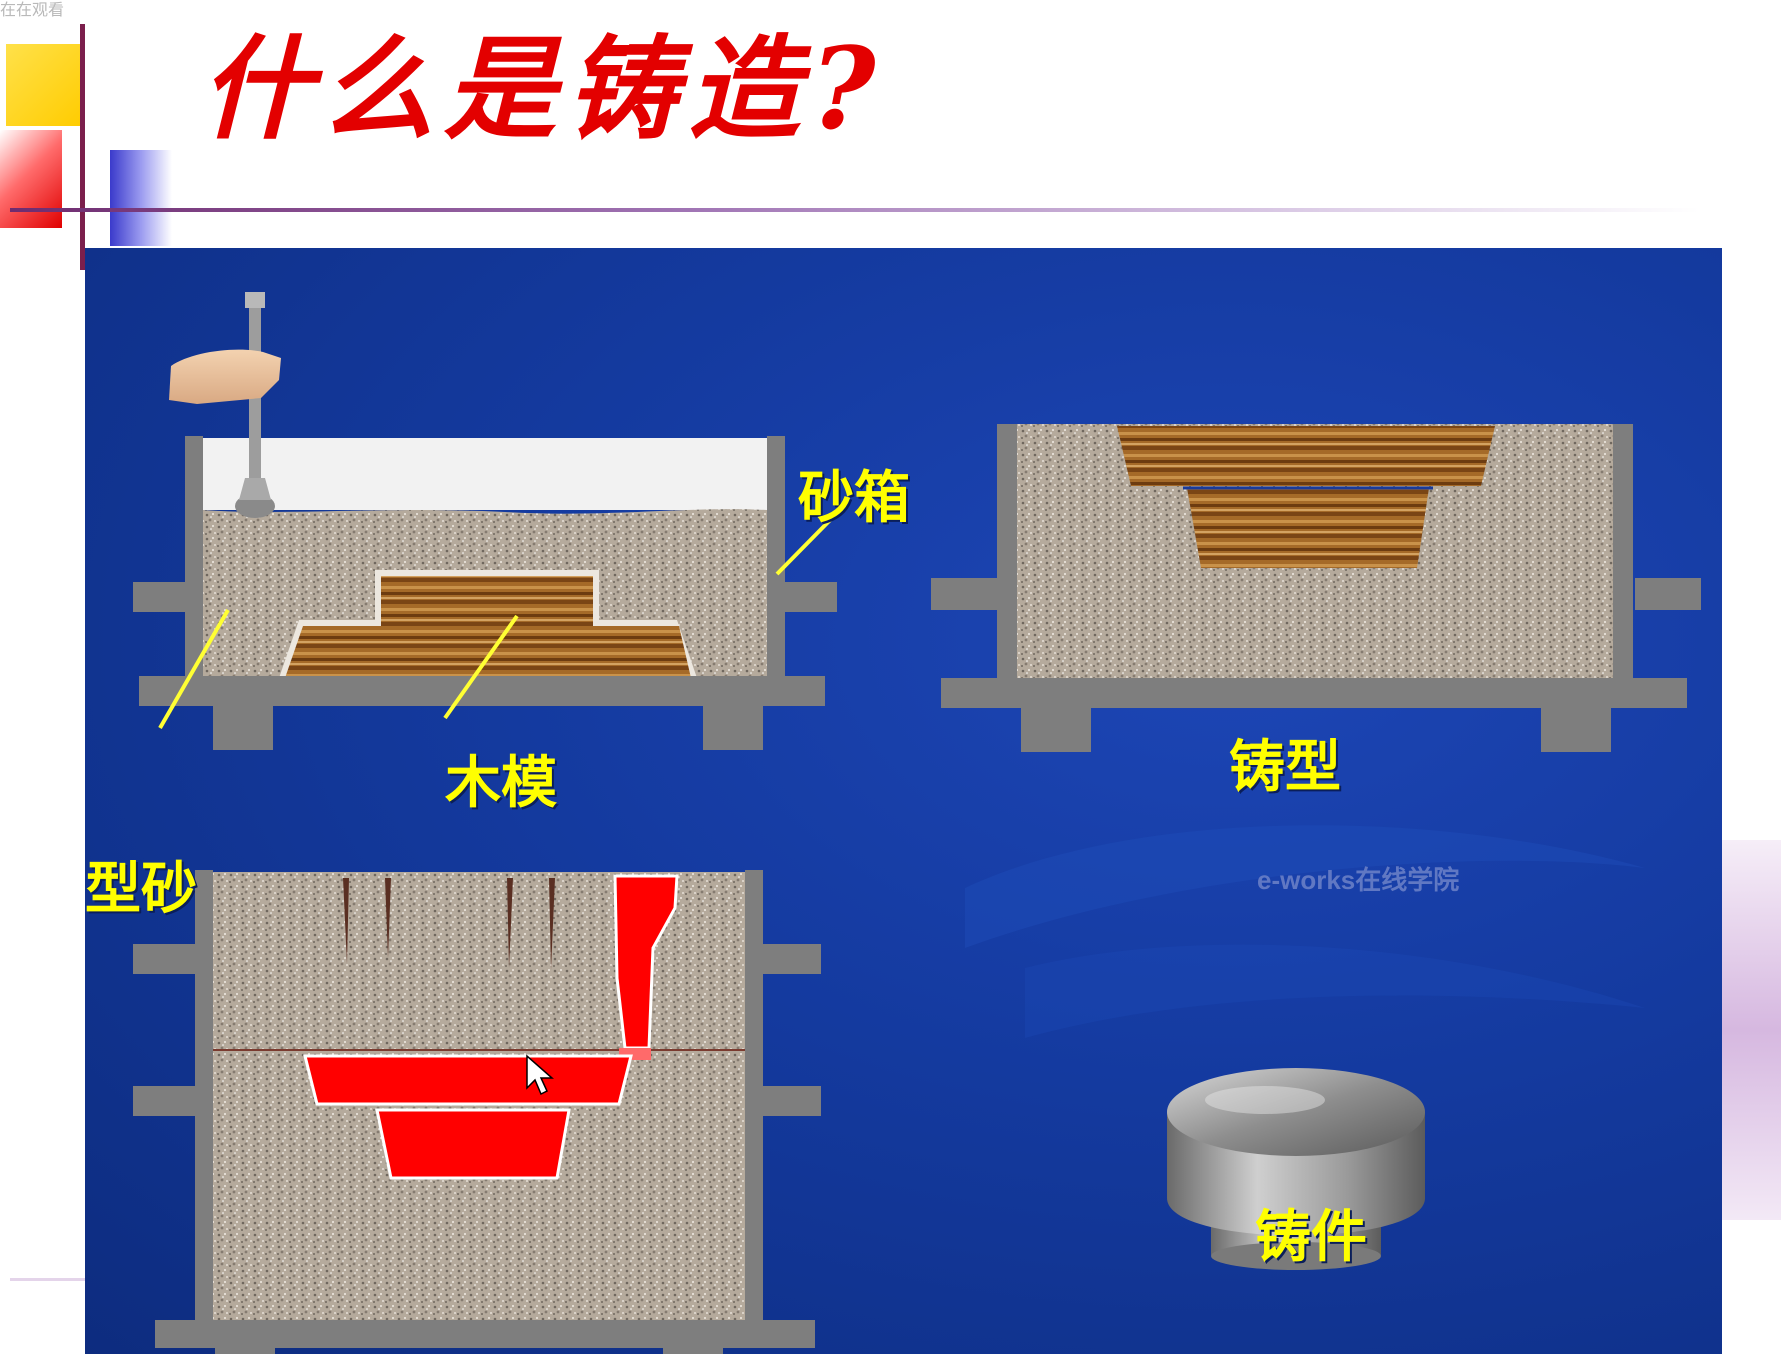 This screenshot has width=1781, height=1354. I want to click on casting-metal-upper, so click(468, 1080).